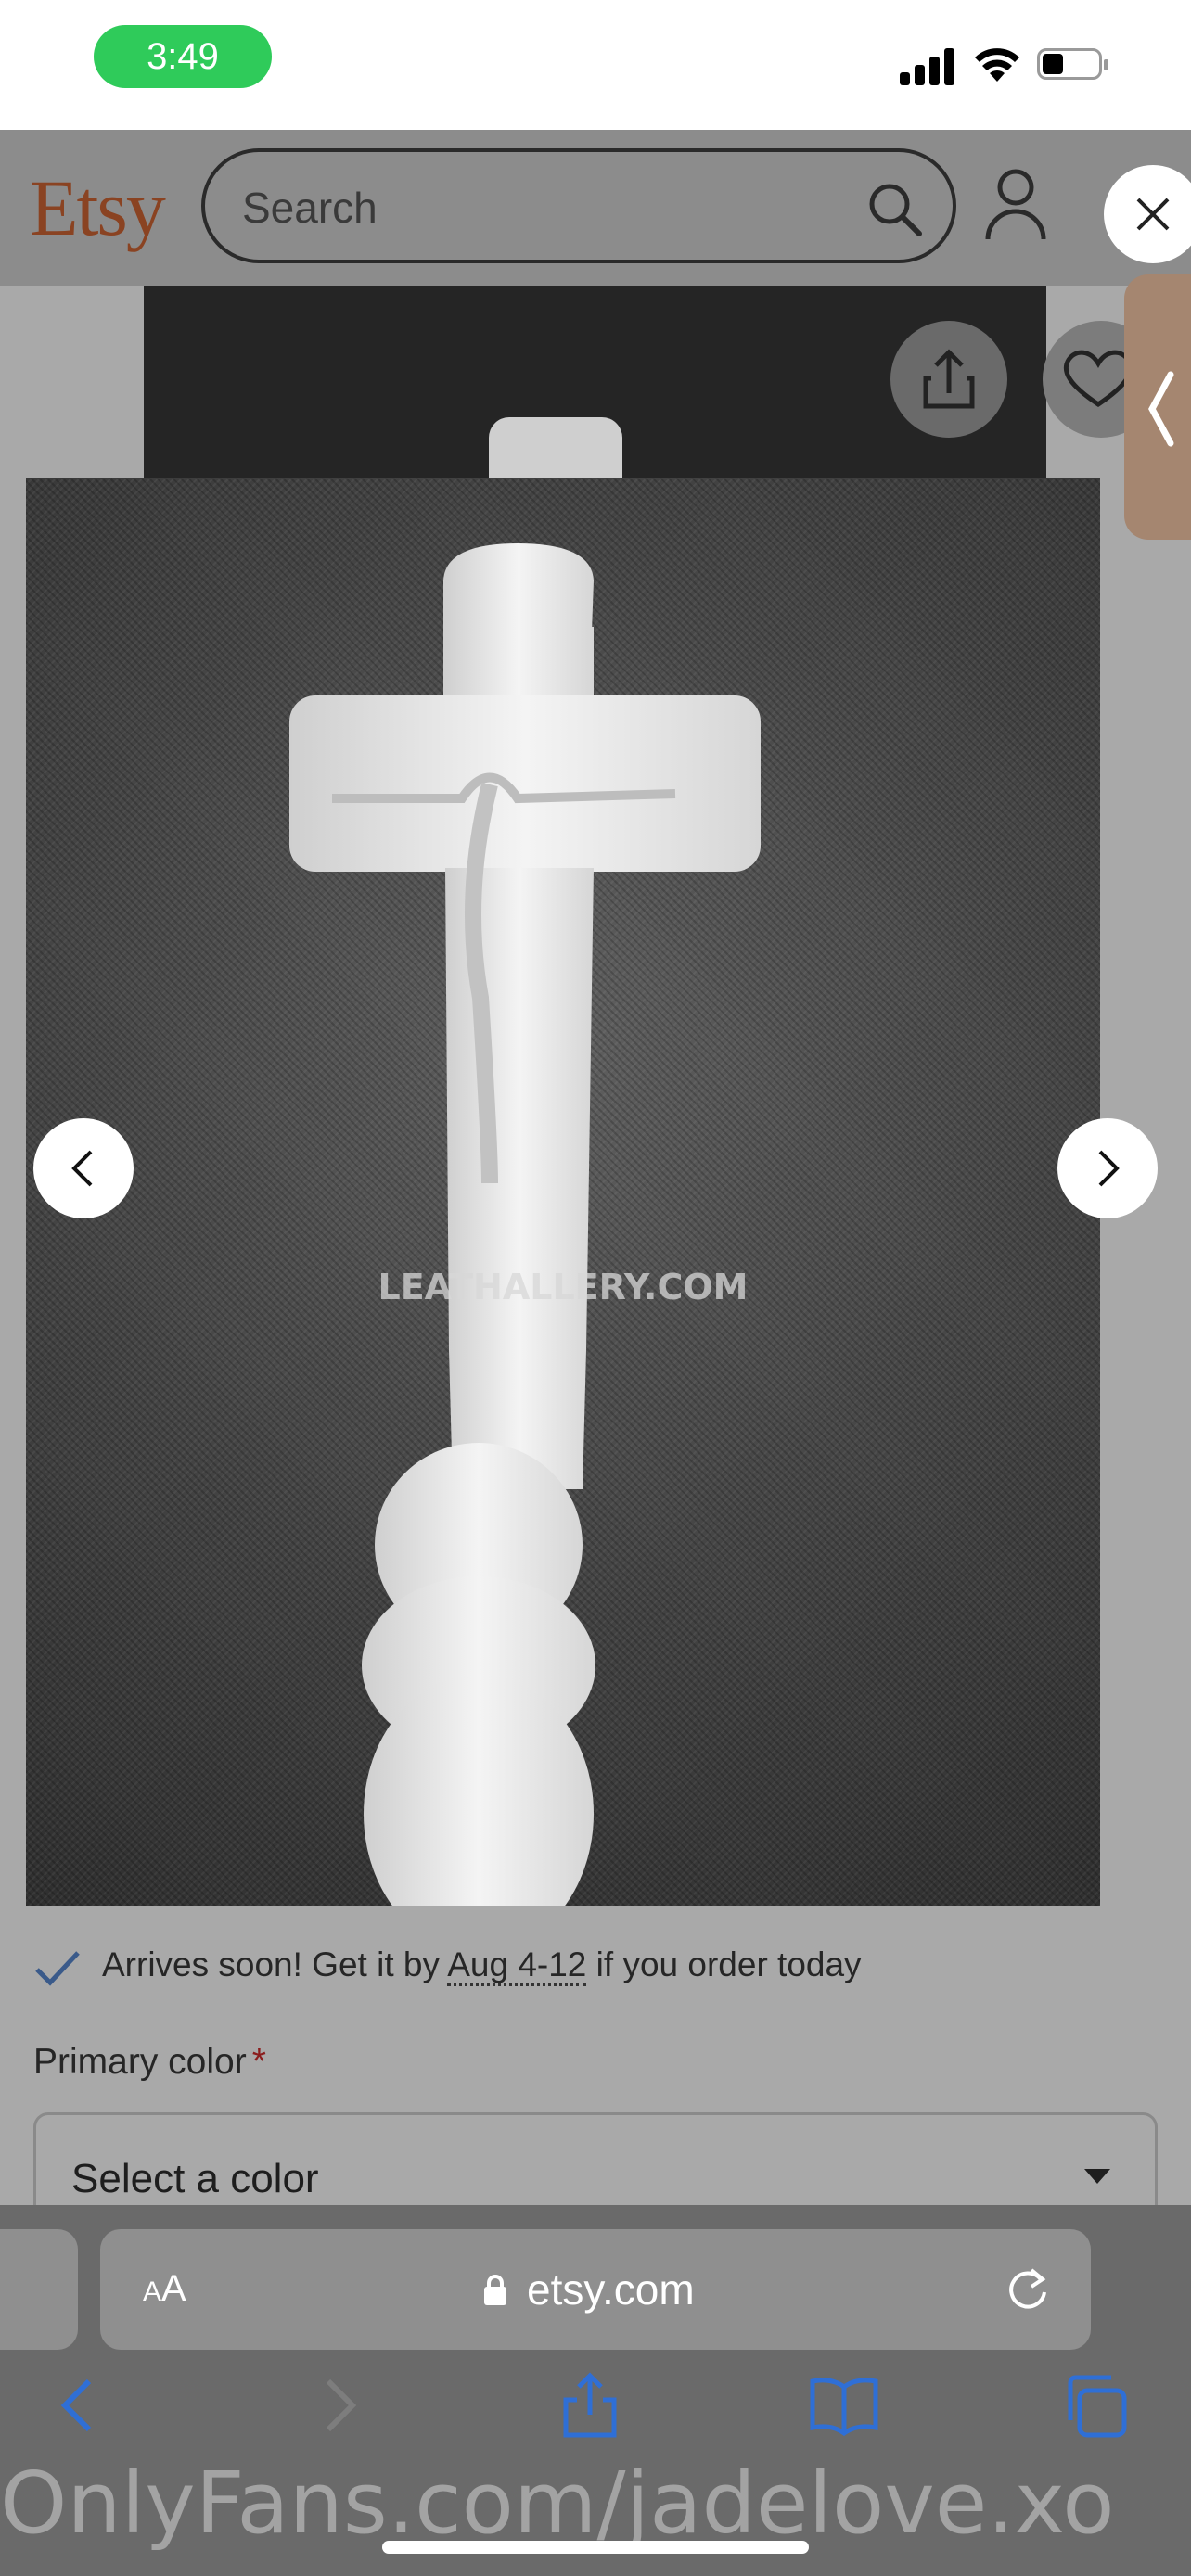 This screenshot has height=2576, width=1191. I want to click on required-marker: *, so click(258, 2062).